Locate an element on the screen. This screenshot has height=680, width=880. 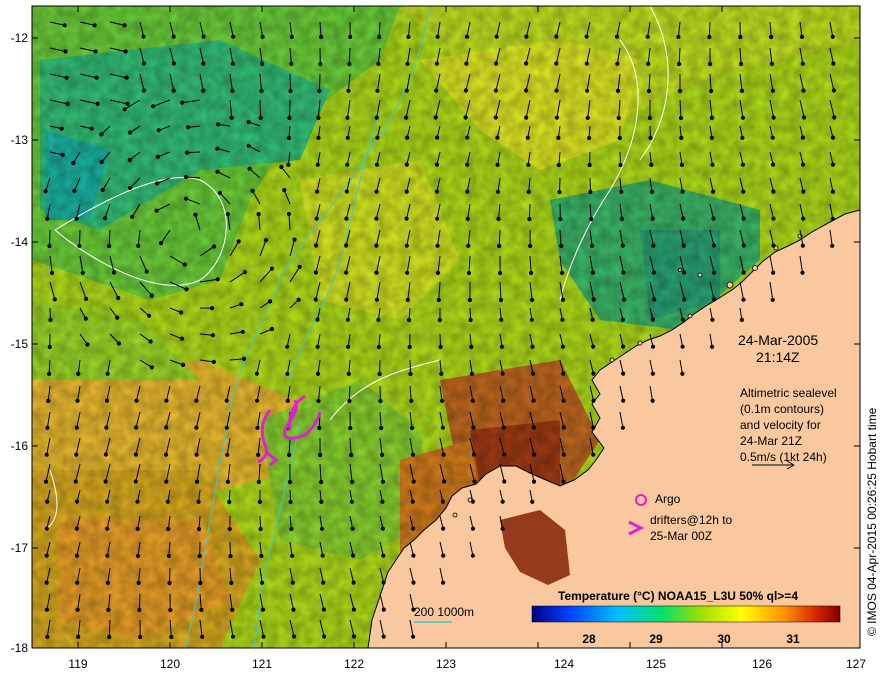
argo-label: Argo is located at coordinates (668, 499).